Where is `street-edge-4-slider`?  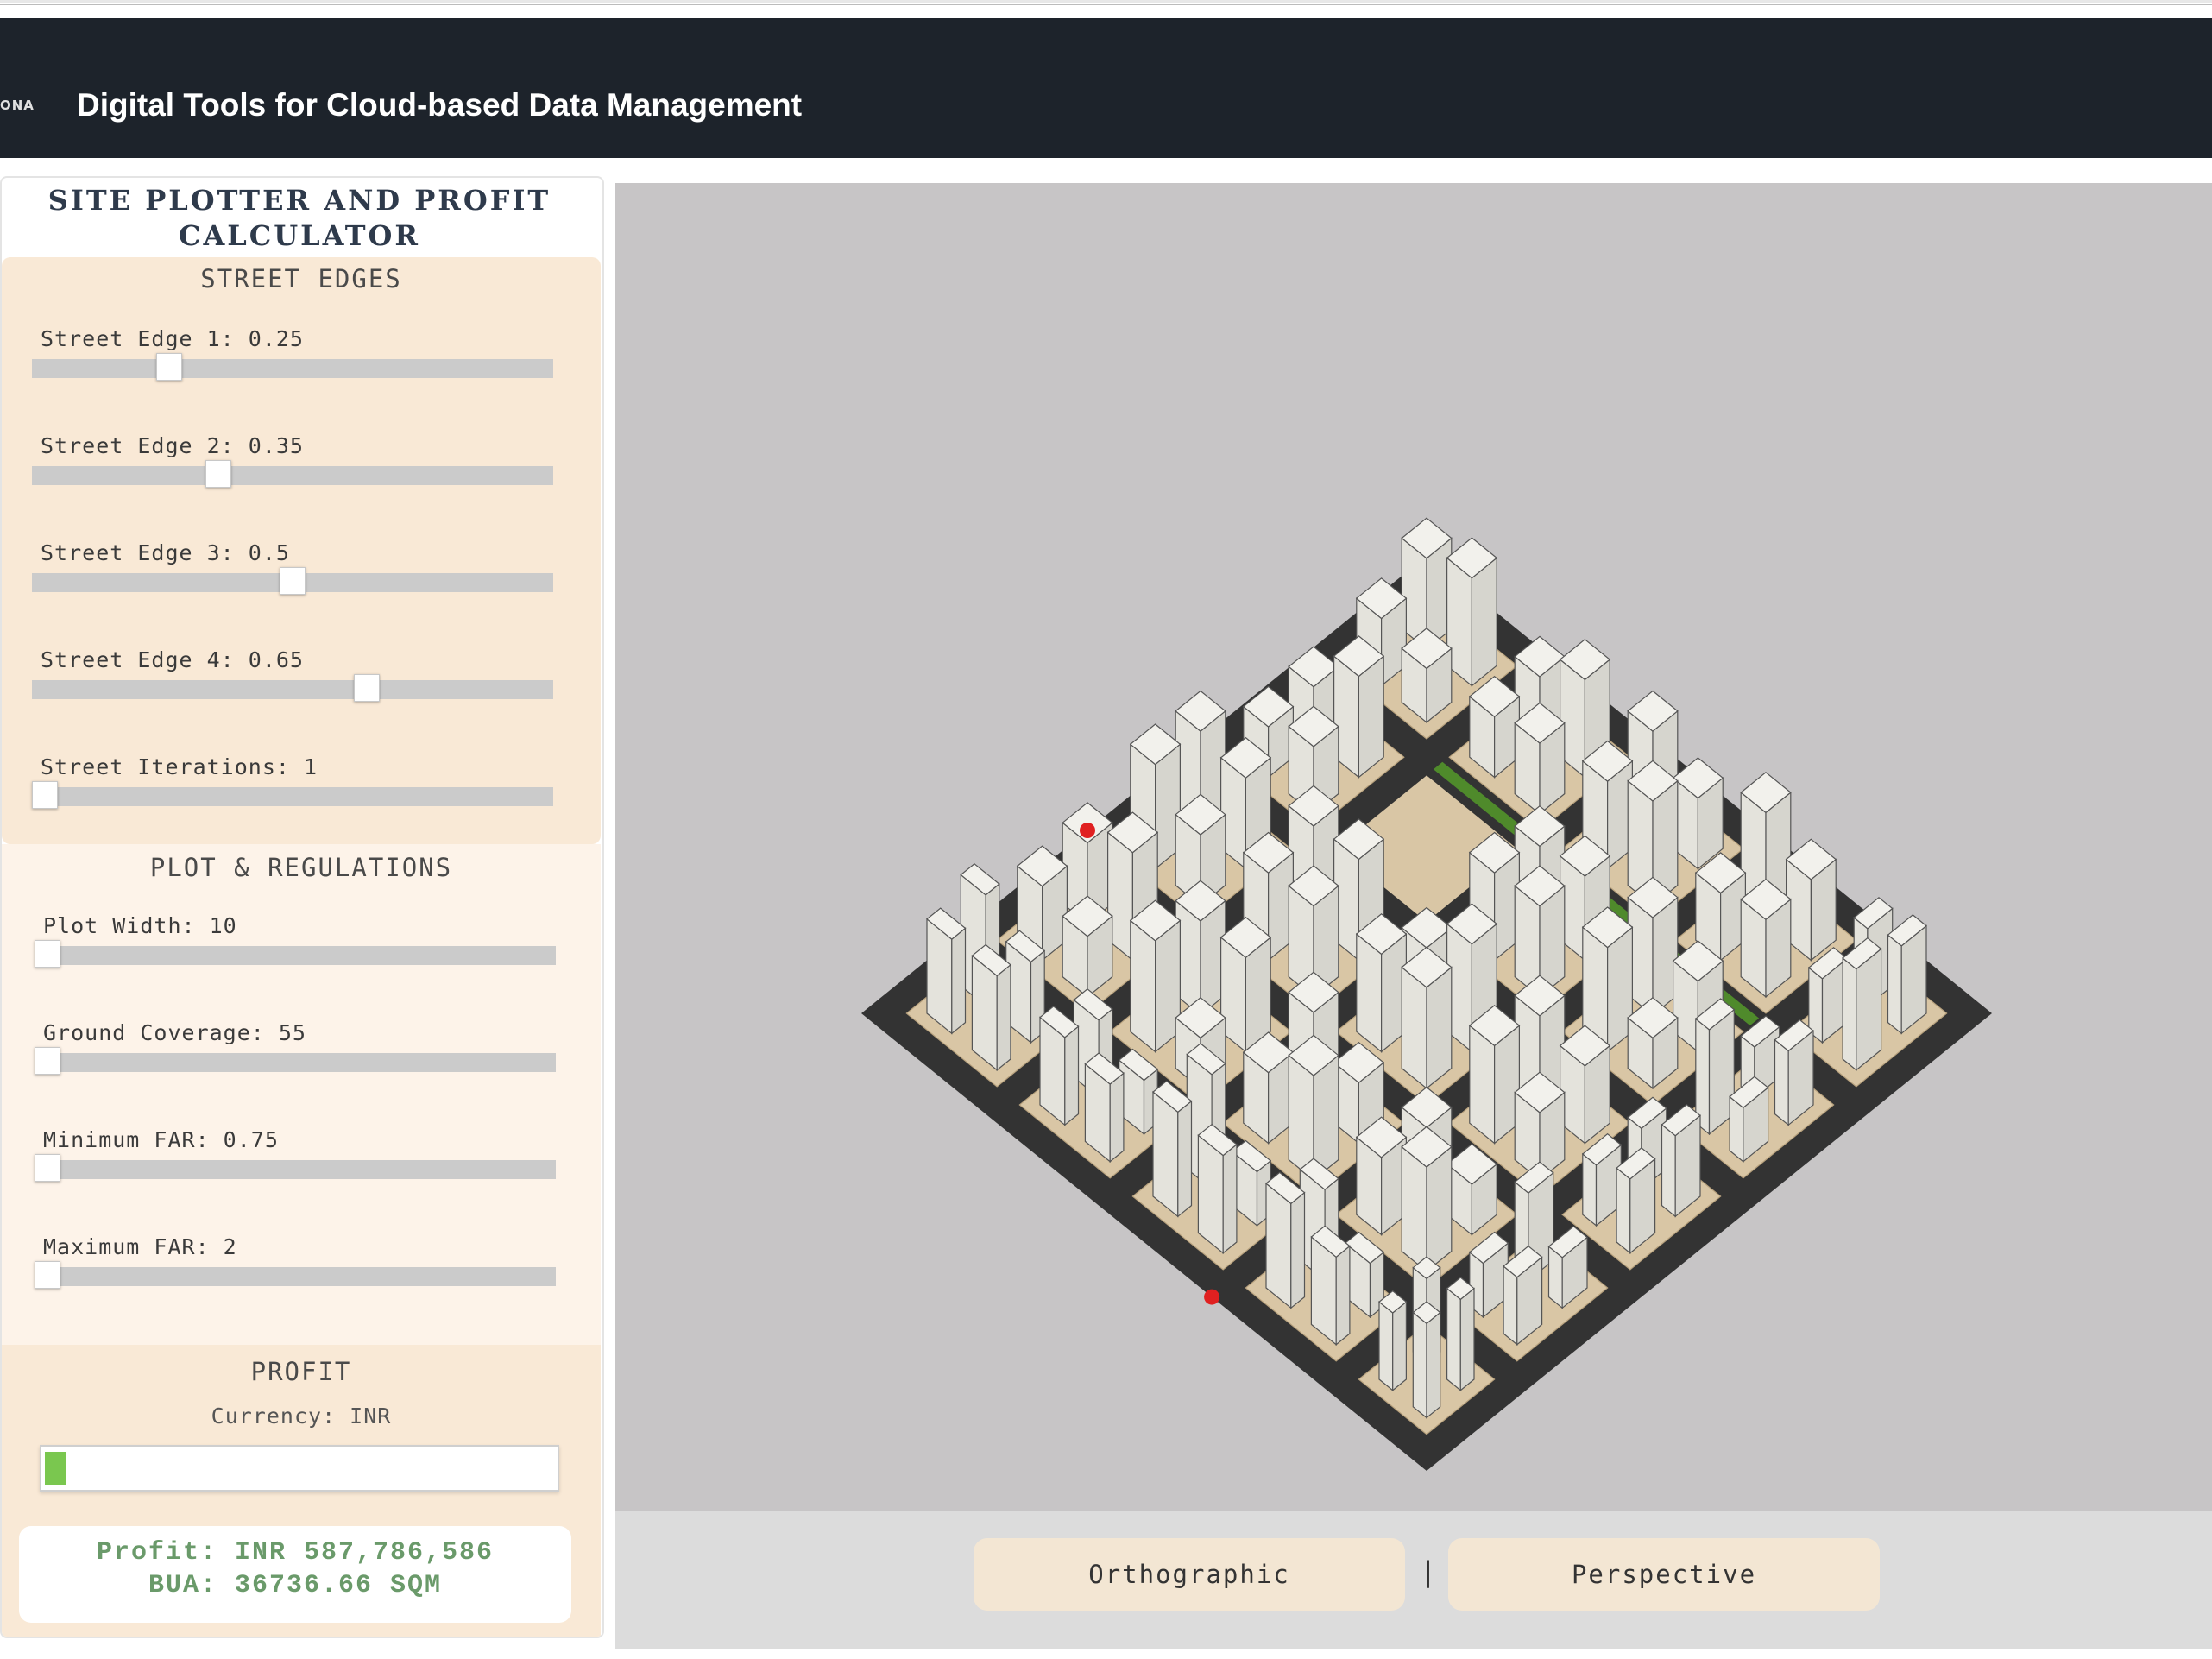 street-edge-4-slider is located at coordinates (292, 688).